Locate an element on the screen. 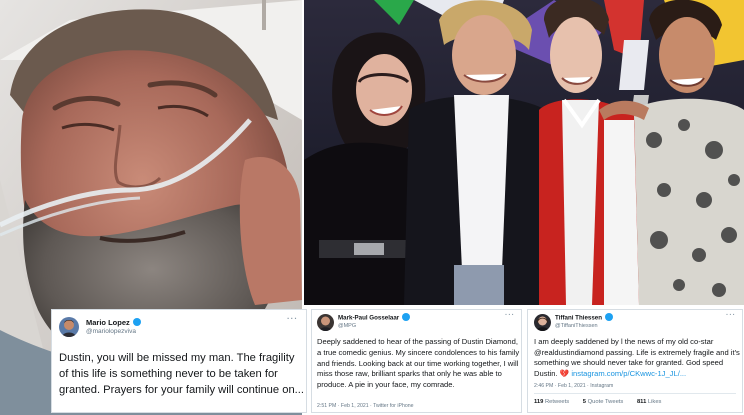 This screenshot has height=415, width=744. retweets-count: 119 is located at coordinates (539, 402).